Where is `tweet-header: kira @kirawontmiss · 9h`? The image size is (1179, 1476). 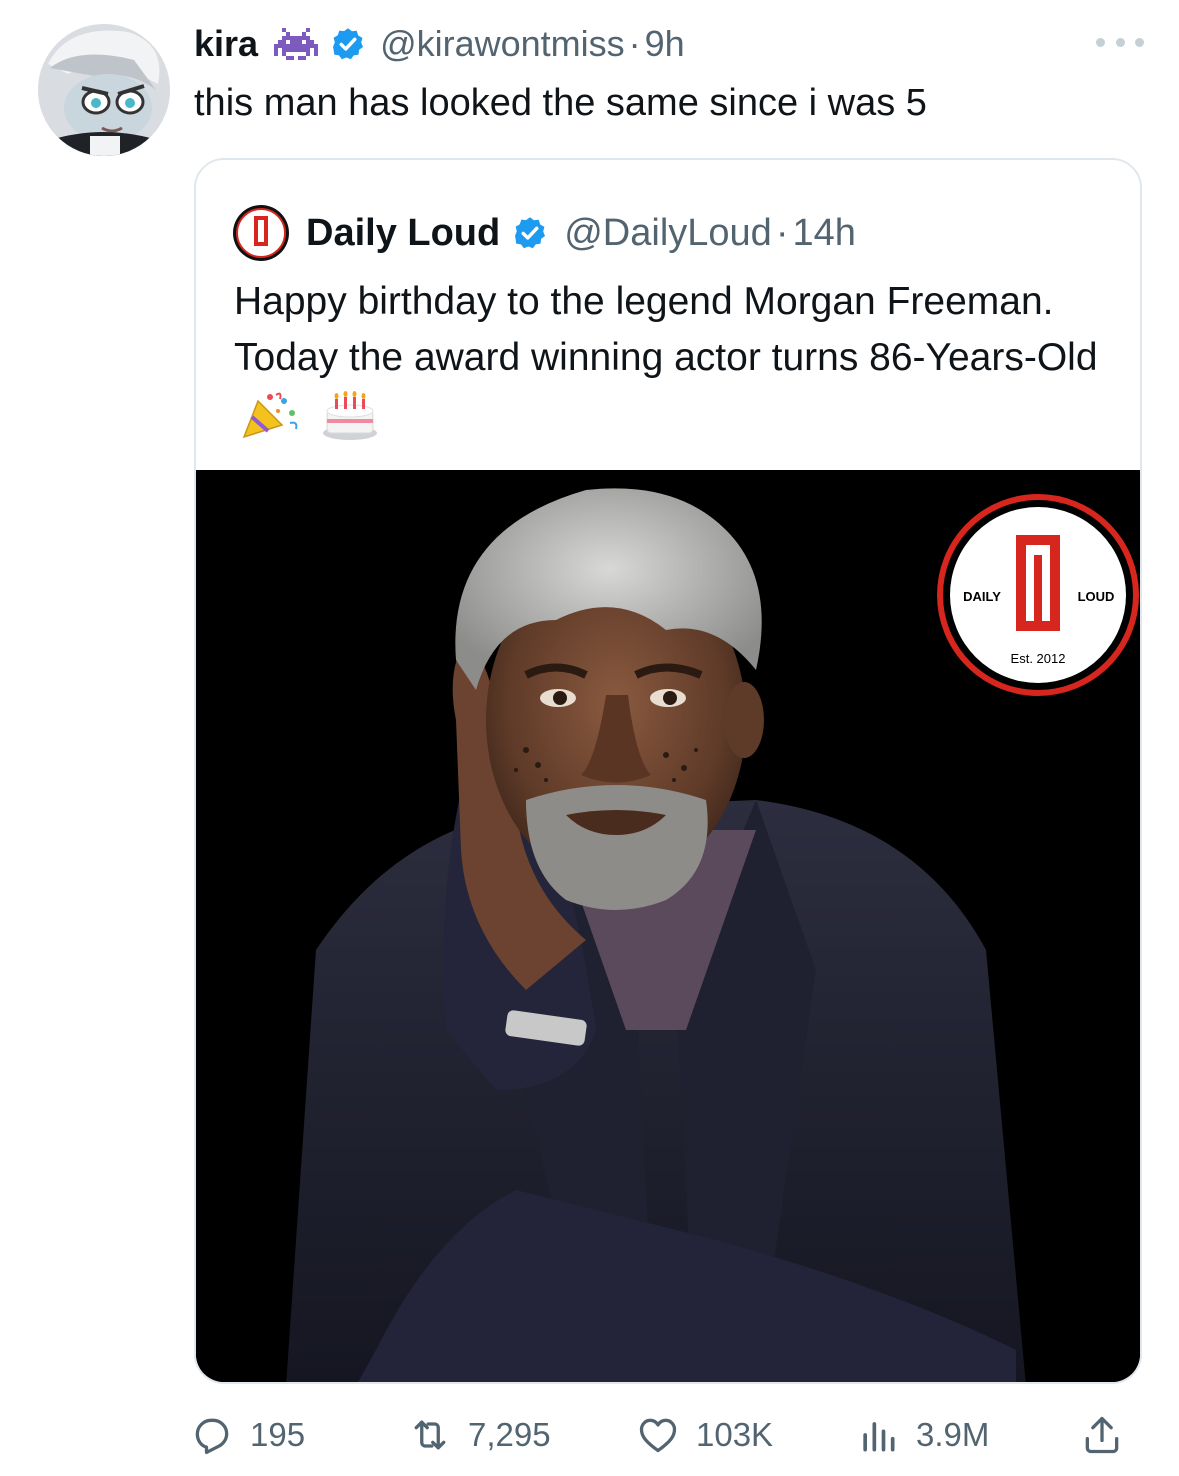 tweet-header: kira @kirawontmiss · 9h is located at coordinates (439, 44).